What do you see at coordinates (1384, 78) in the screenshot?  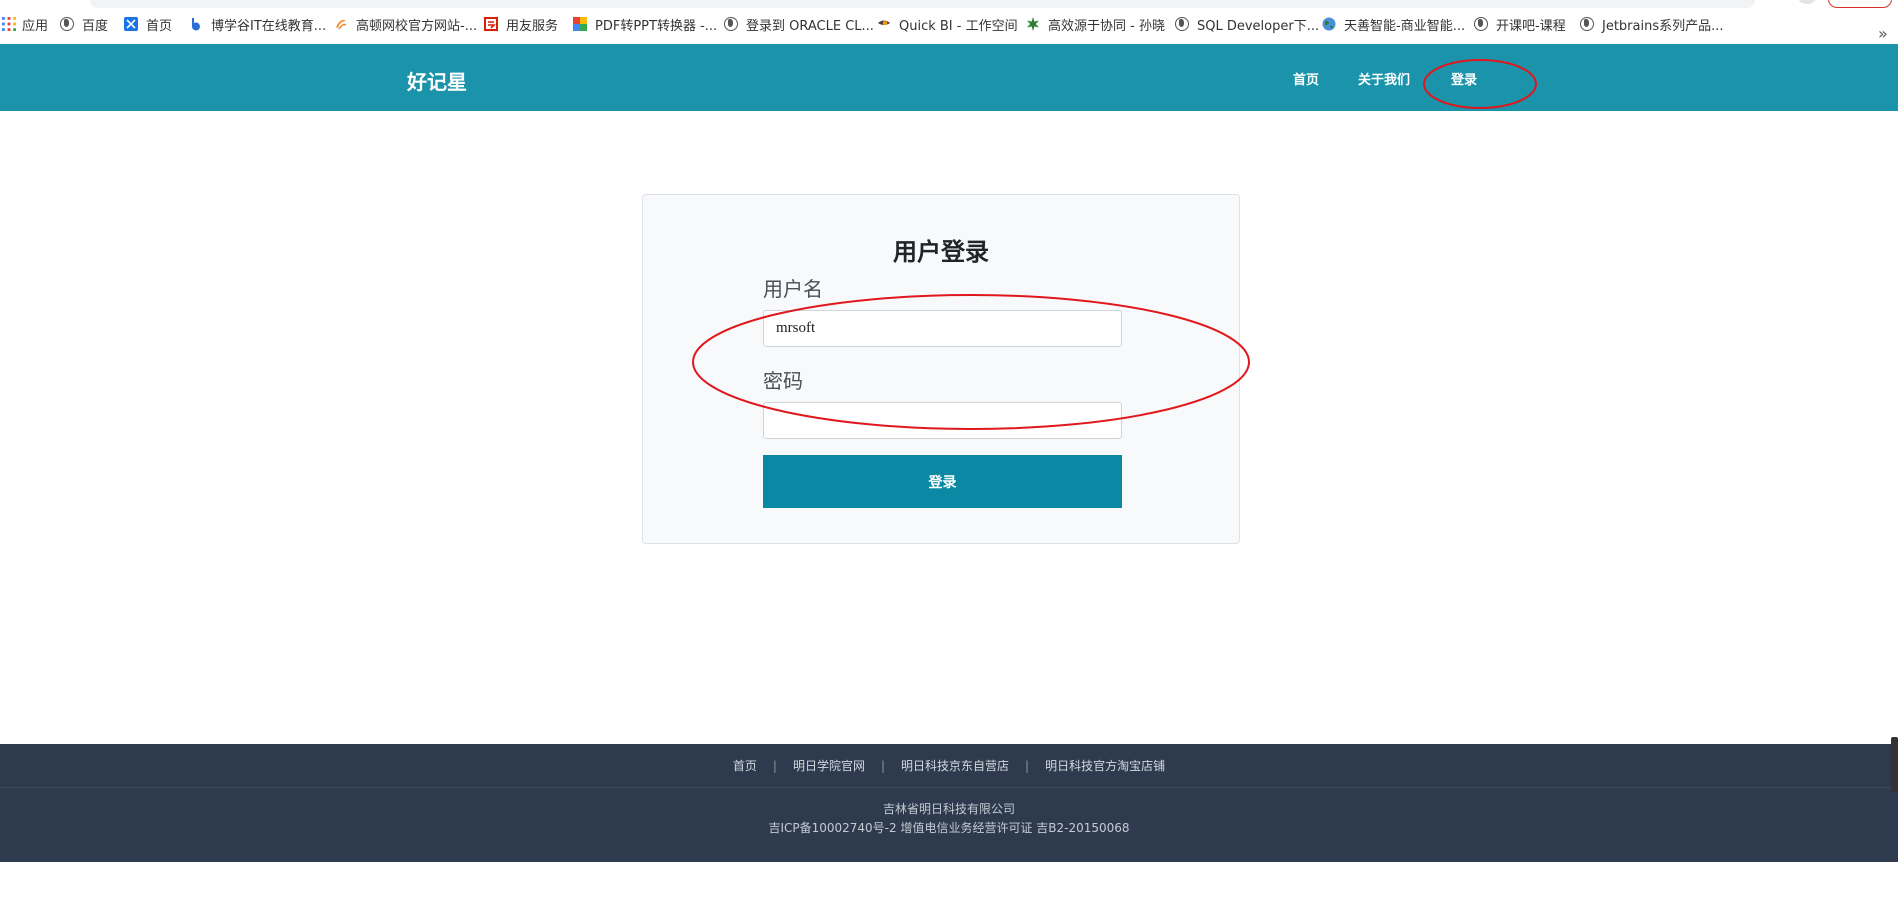 I see `nav-about: 关于我们` at bounding box center [1384, 78].